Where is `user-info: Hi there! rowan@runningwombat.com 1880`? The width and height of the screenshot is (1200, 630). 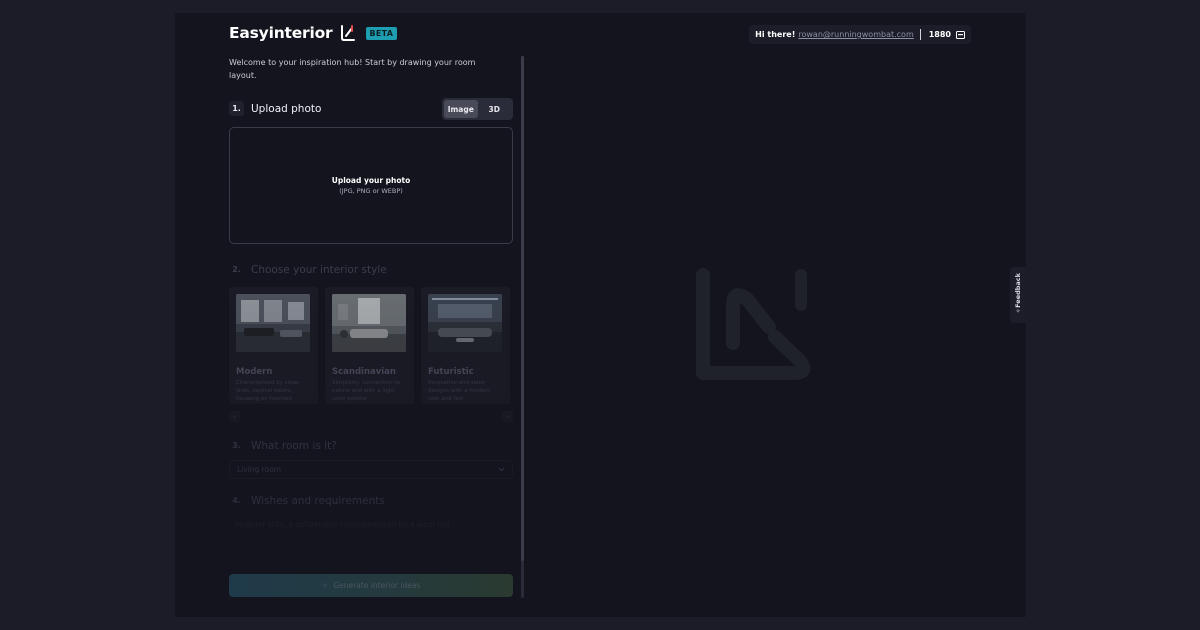 user-info: Hi there! rowan@runningwombat.com 1880 is located at coordinates (860, 34).